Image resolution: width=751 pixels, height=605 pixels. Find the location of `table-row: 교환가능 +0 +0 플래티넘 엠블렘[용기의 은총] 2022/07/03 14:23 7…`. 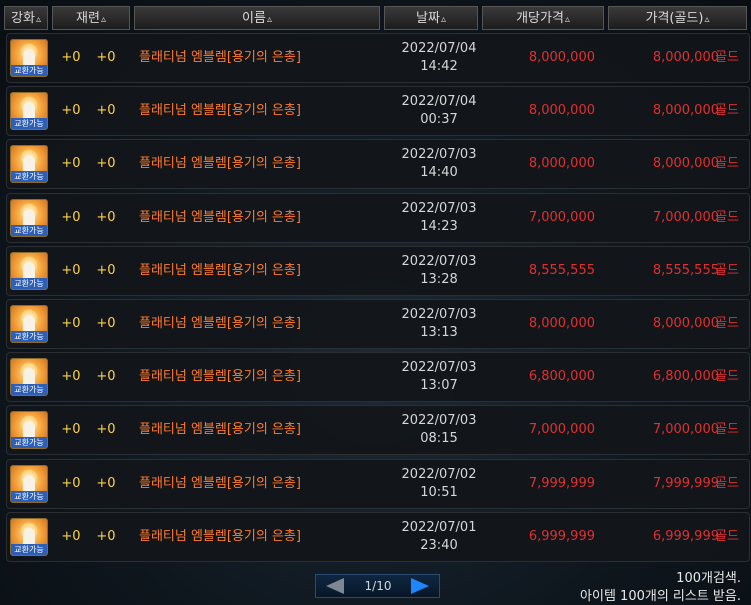

table-row: 교환가능 +0 +0 플래티넘 엠블렘[용기의 은총] 2022/07/03 14:23 7… is located at coordinates (378, 218).